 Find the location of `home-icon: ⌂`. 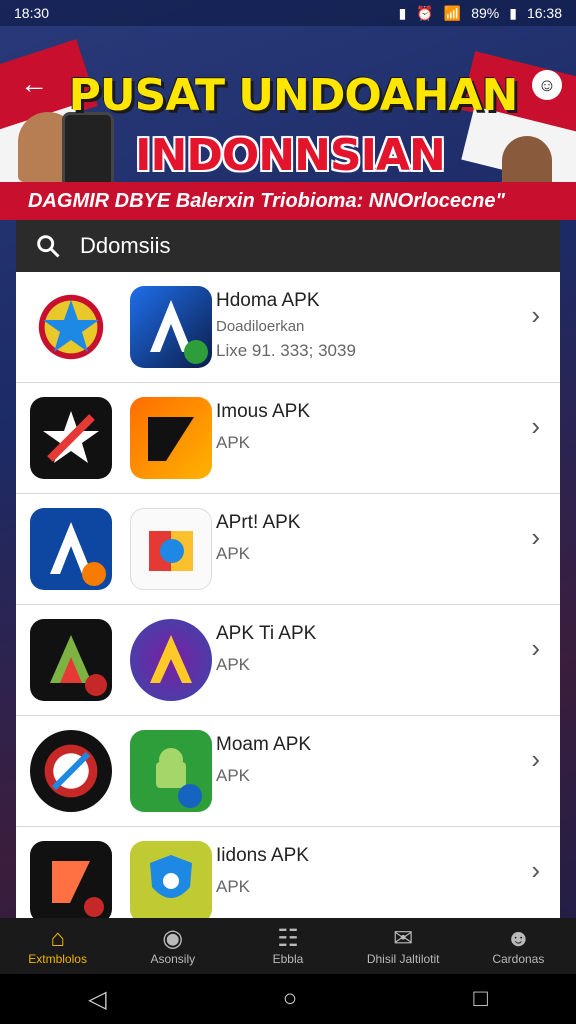

home-icon: ⌂ is located at coordinates (57, 938).